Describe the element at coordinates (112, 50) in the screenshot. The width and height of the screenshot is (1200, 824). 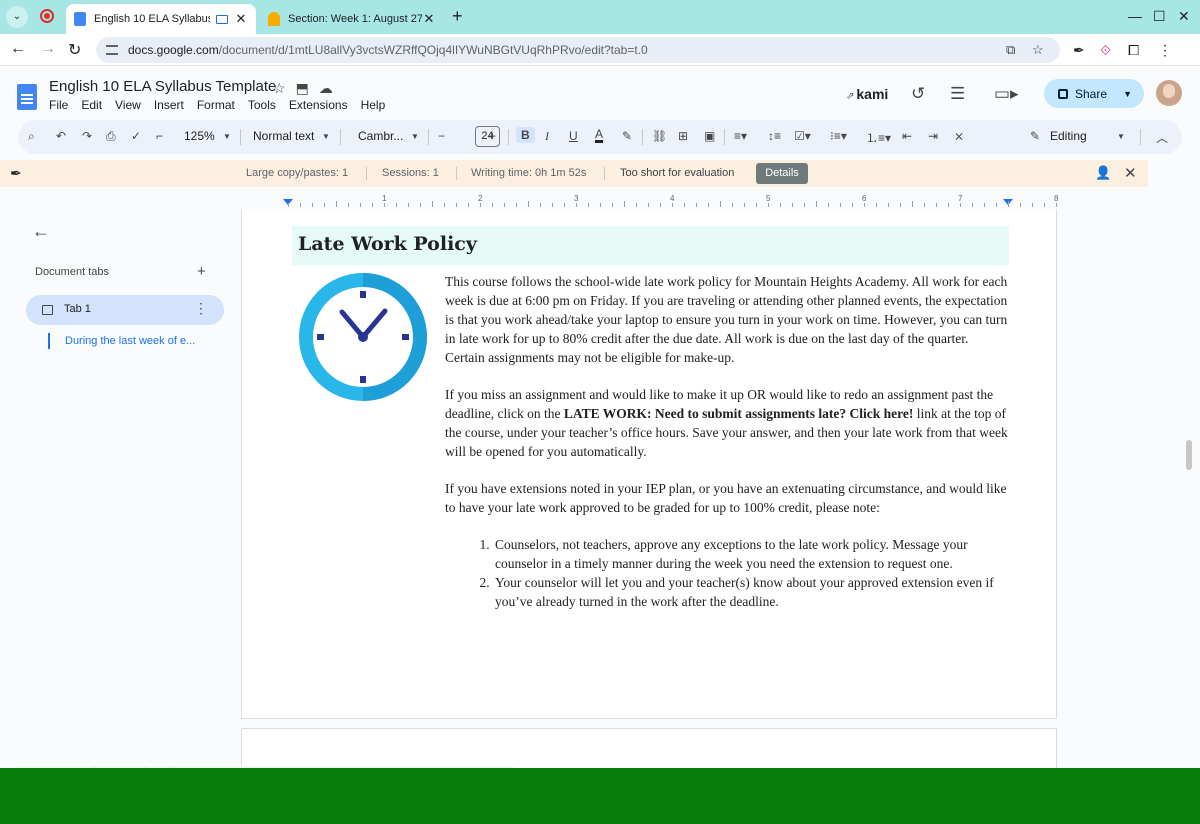
I see `site-info-icon` at that location.